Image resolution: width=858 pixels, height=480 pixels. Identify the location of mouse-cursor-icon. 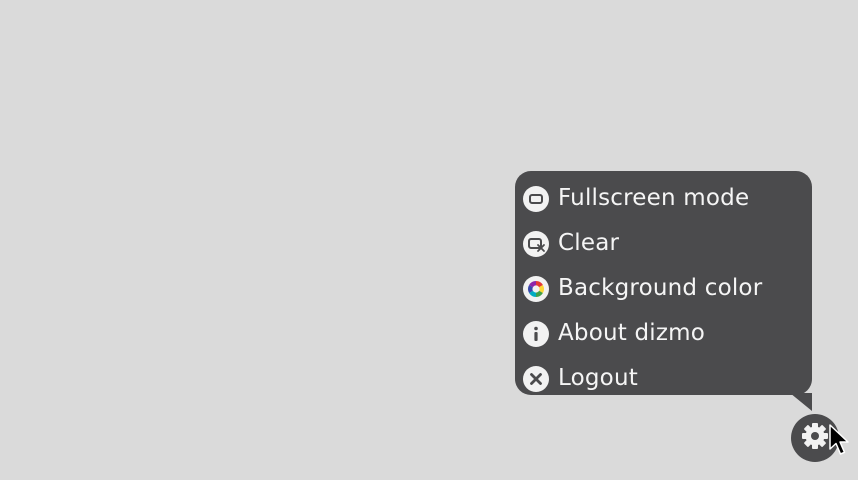
(839, 440).